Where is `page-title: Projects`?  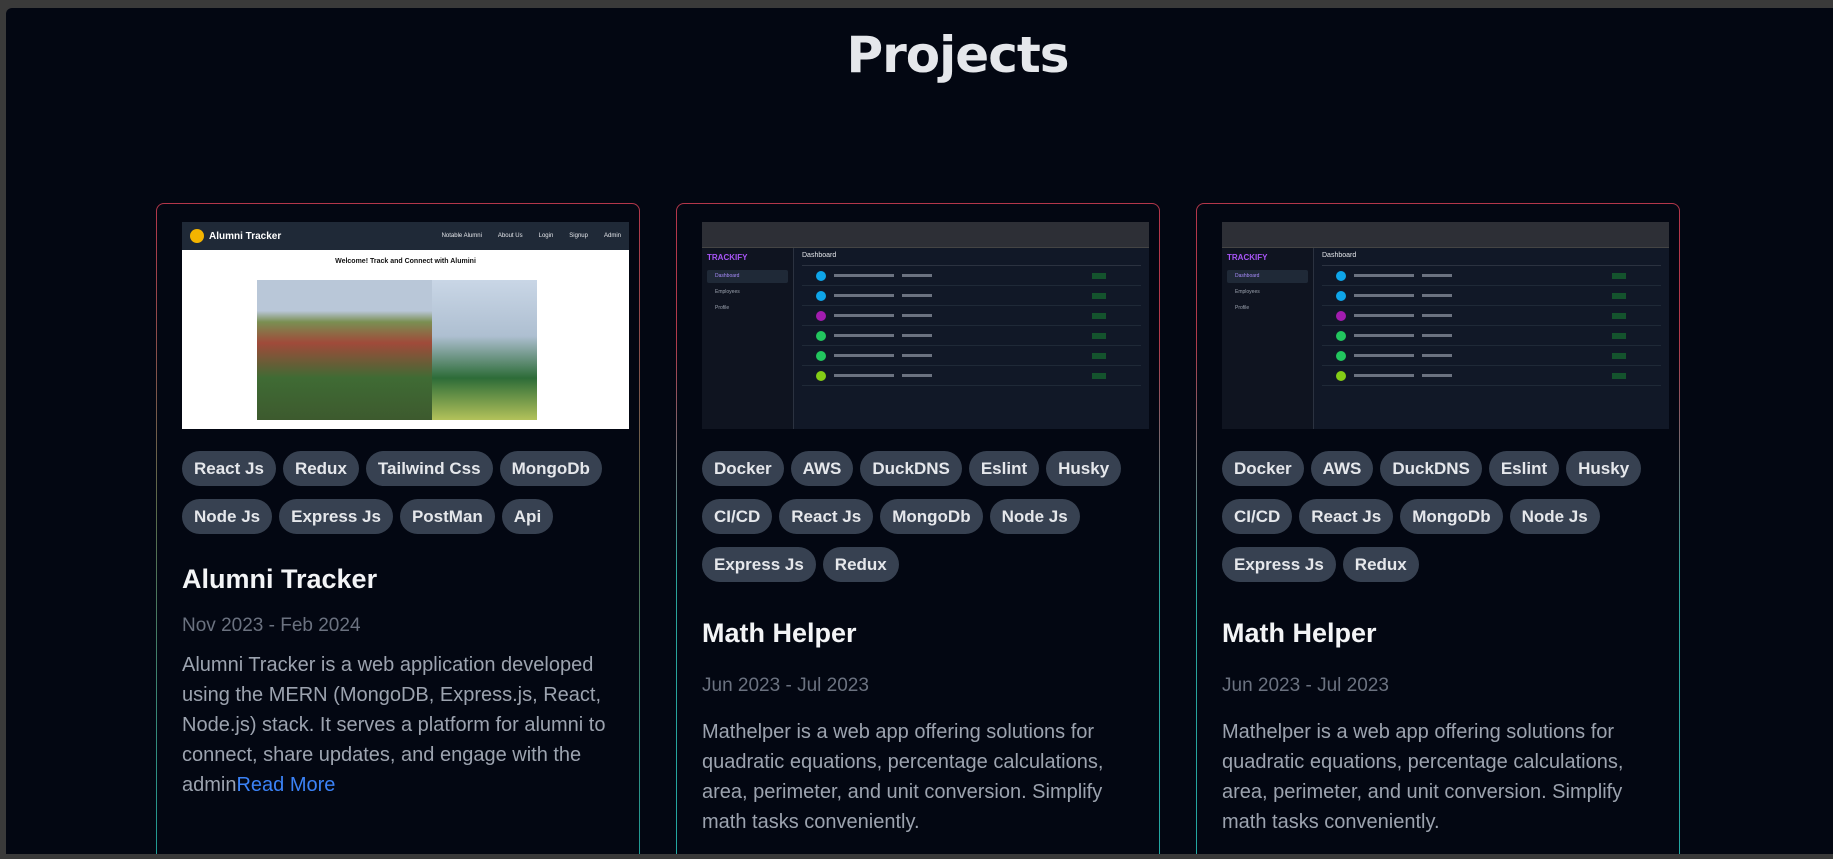 page-title: Projects is located at coordinates (957, 55).